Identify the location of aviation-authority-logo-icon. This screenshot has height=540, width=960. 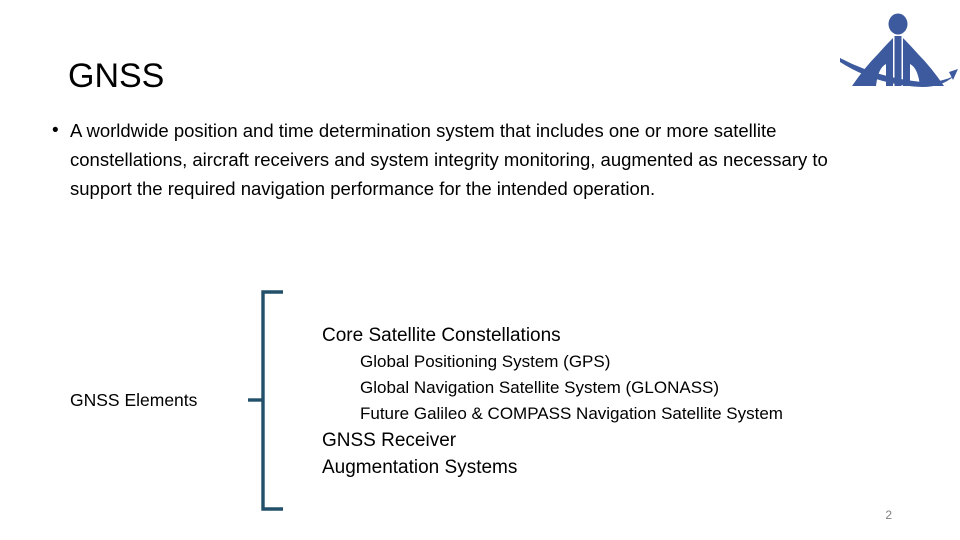
(898, 52).